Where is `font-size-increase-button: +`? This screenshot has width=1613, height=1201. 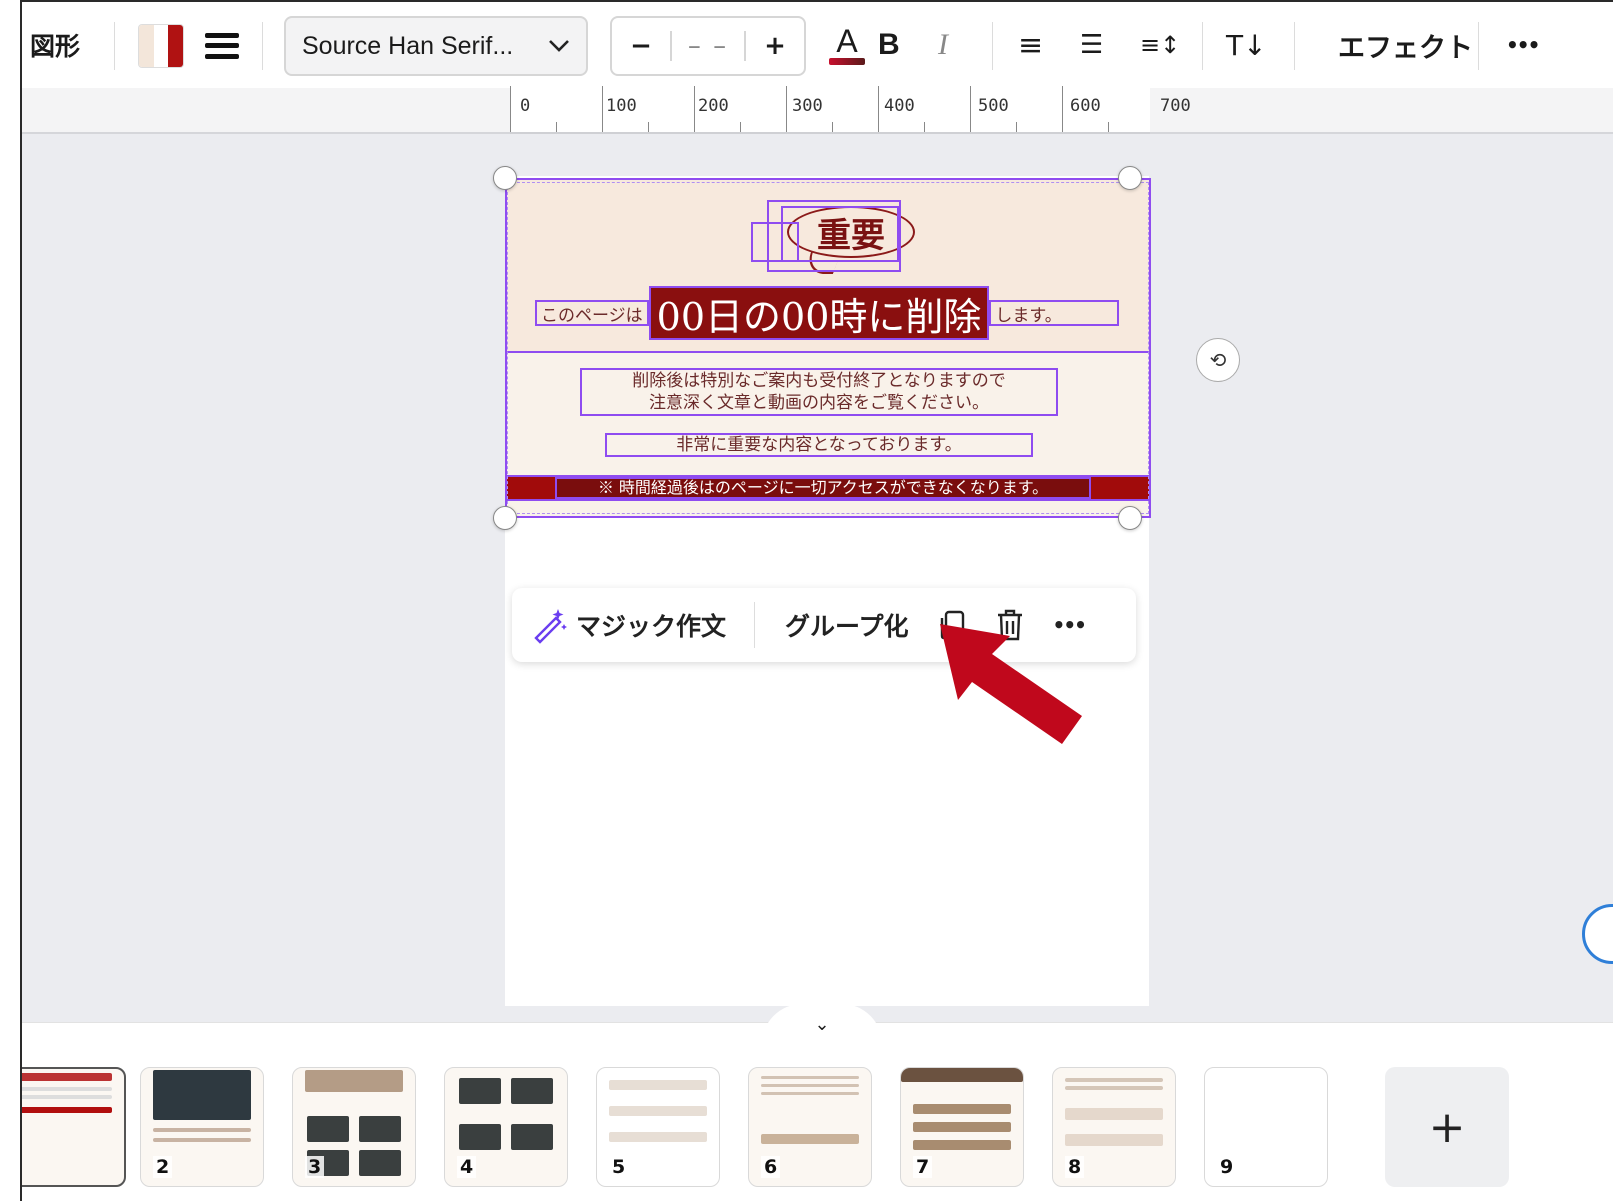
font-size-increase-button: + is located at coordinates (775, 46).